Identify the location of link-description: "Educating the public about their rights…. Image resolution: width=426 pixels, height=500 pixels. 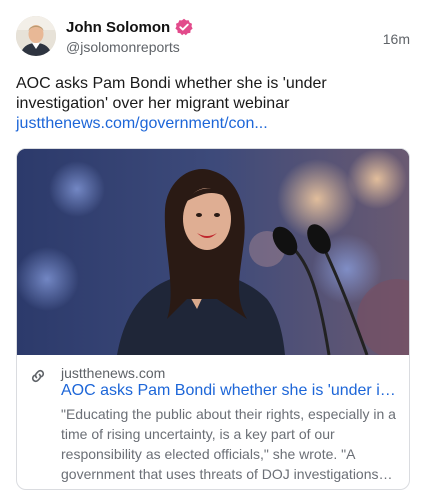
(228, 444).